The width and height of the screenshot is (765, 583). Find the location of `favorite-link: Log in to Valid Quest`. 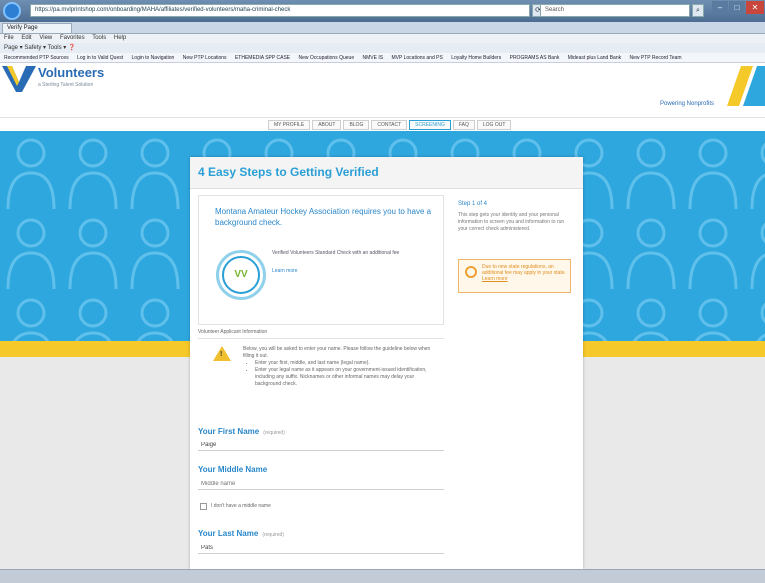

favorite-link: Log in to Valid Quest is located at coordinates (100, 58).